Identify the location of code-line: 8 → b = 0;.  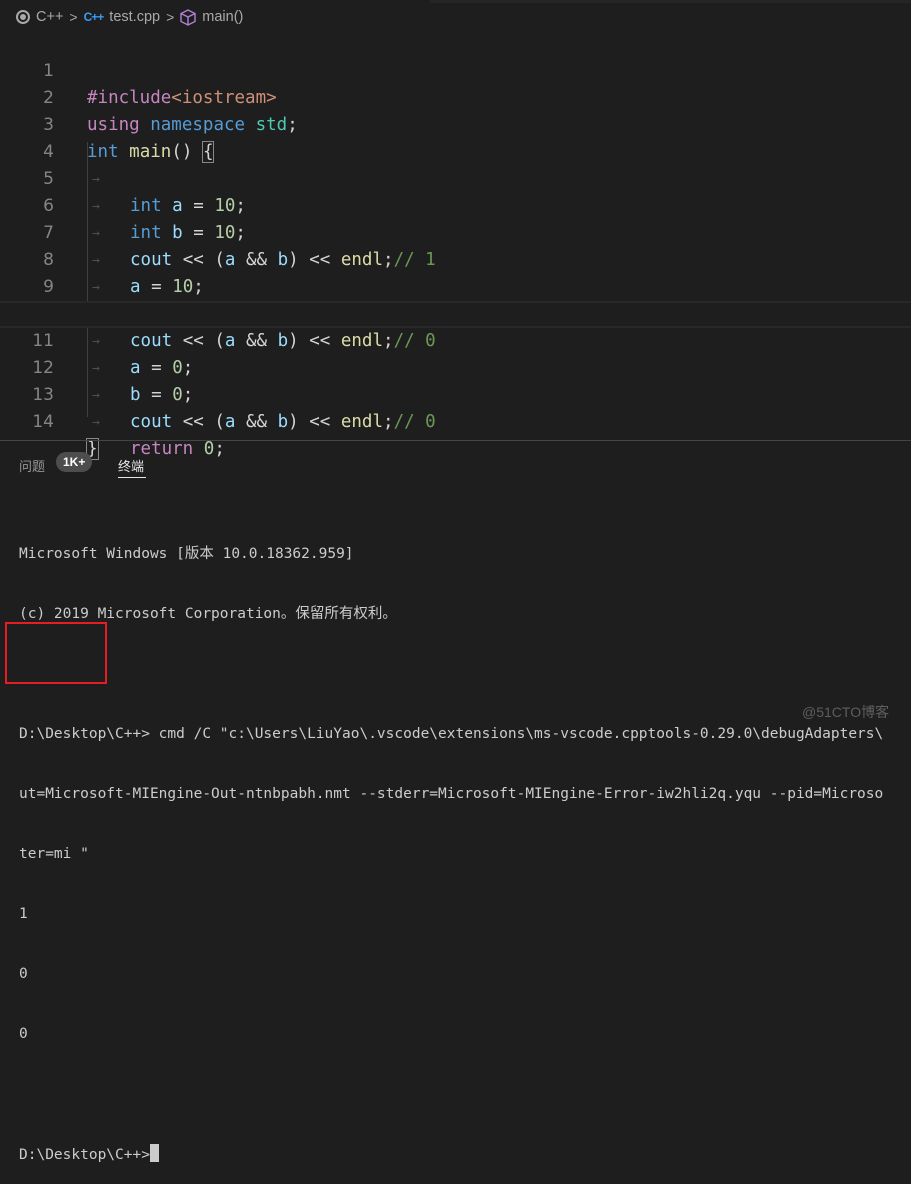
(455, 272).